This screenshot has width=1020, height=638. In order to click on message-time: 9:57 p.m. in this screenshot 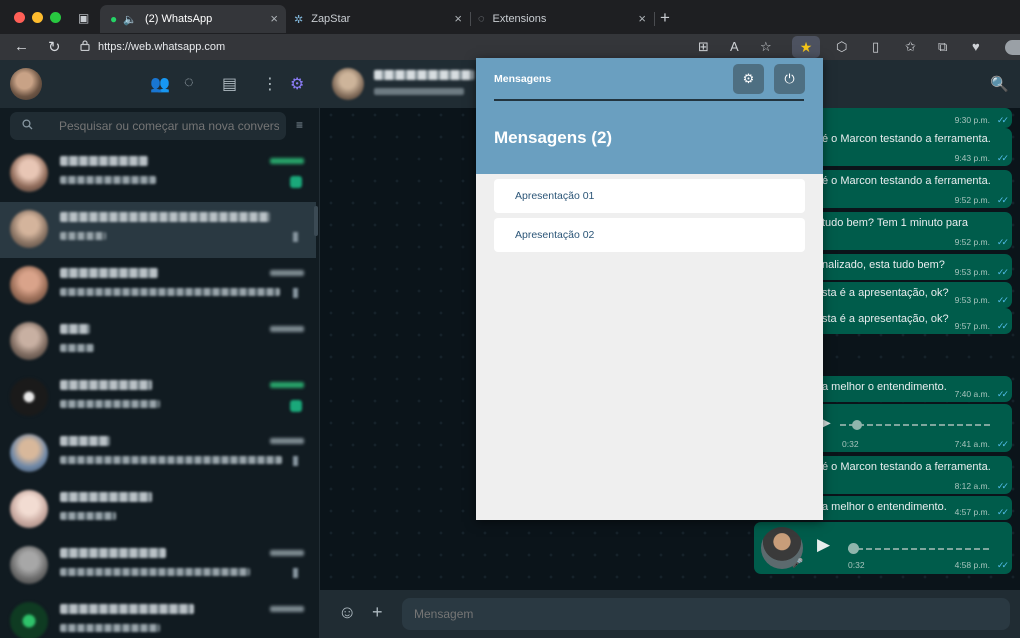, I will do `click(972, 326)`.